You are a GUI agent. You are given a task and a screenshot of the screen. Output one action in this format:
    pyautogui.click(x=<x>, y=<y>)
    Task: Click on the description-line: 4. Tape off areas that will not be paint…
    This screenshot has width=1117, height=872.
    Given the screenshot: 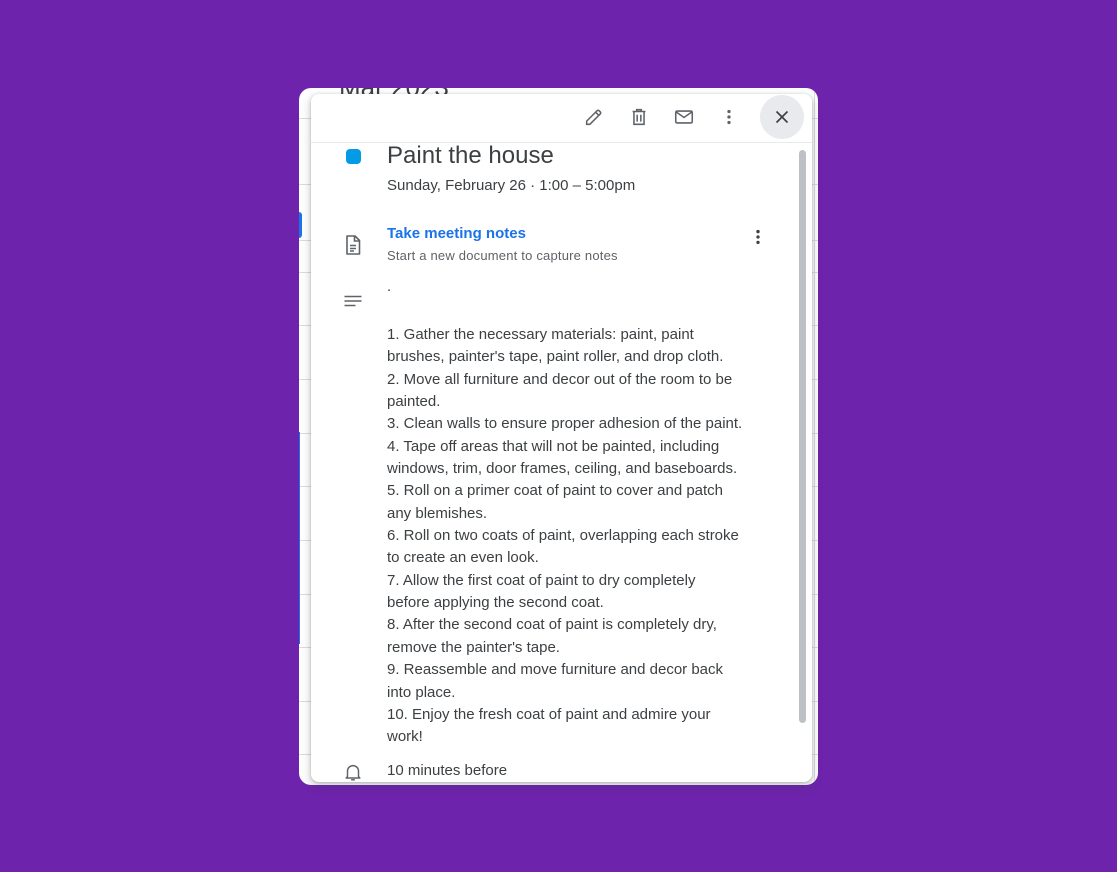 What is the action you would take?
    pyautogui.click(x=553, y=446)
    